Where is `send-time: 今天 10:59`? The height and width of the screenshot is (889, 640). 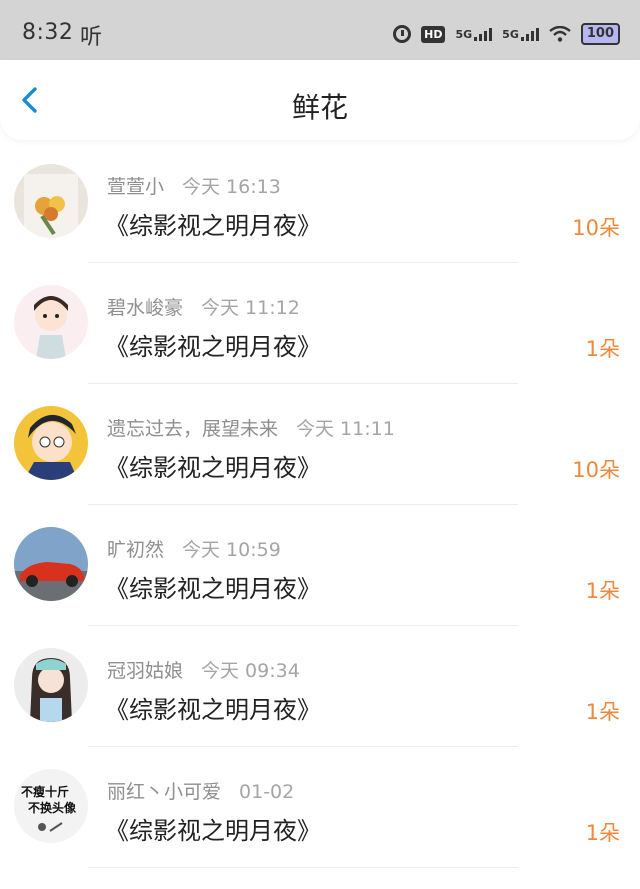 send-time: 今天 10:59 is located at coordinates (231, 550).